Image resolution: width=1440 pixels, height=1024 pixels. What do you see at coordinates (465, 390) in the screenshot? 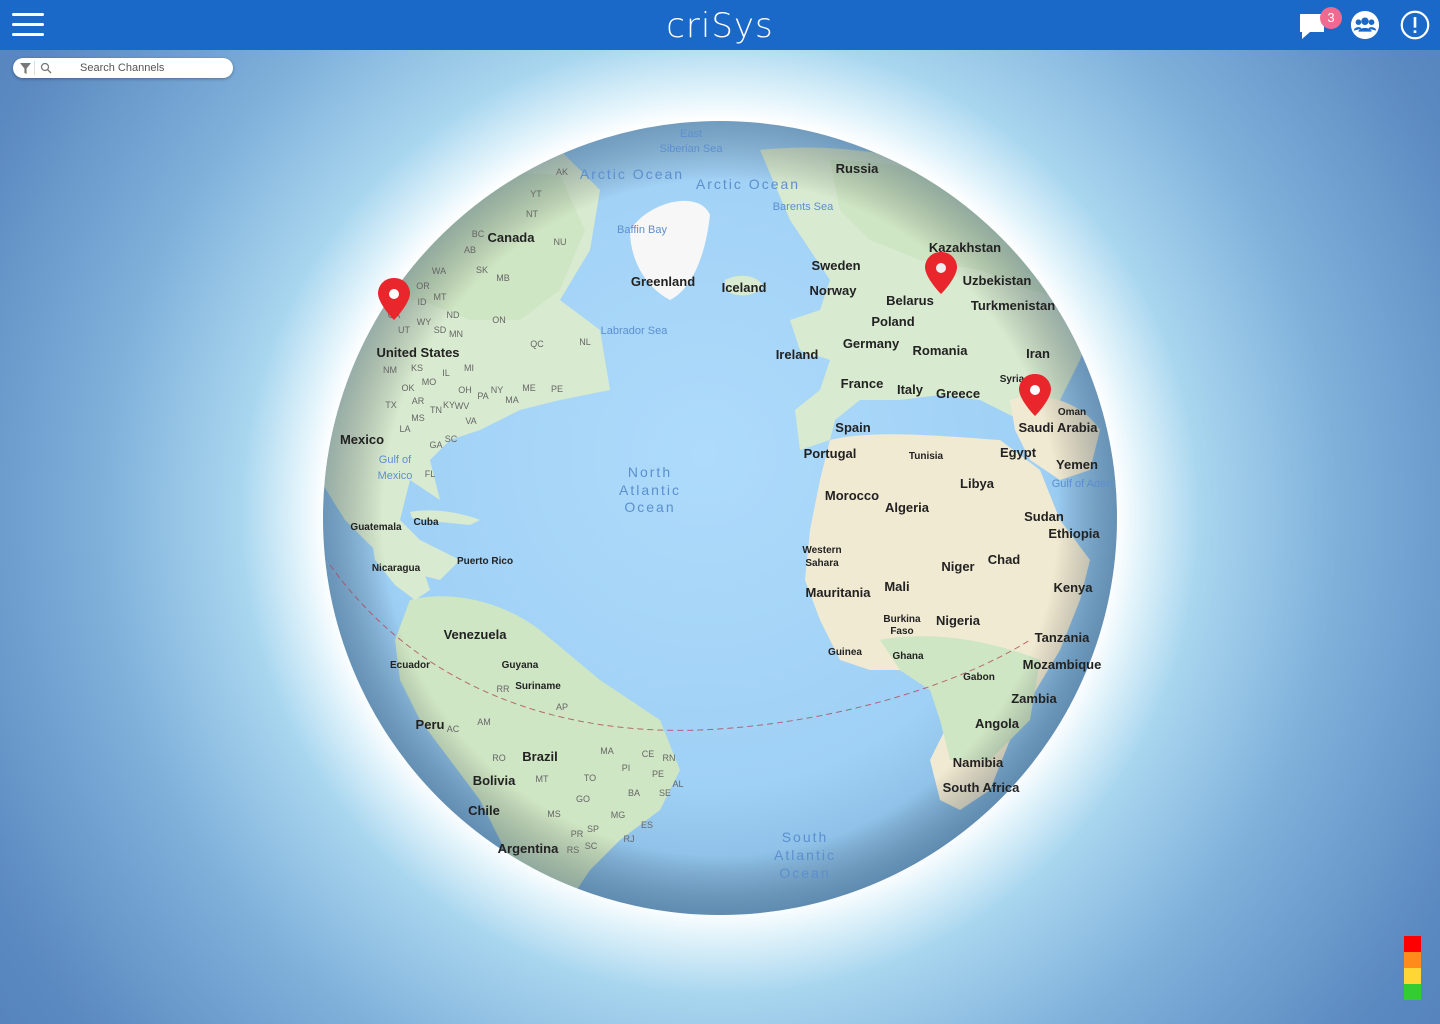
I see `region-label: OH` at bounding box center [465, 390].